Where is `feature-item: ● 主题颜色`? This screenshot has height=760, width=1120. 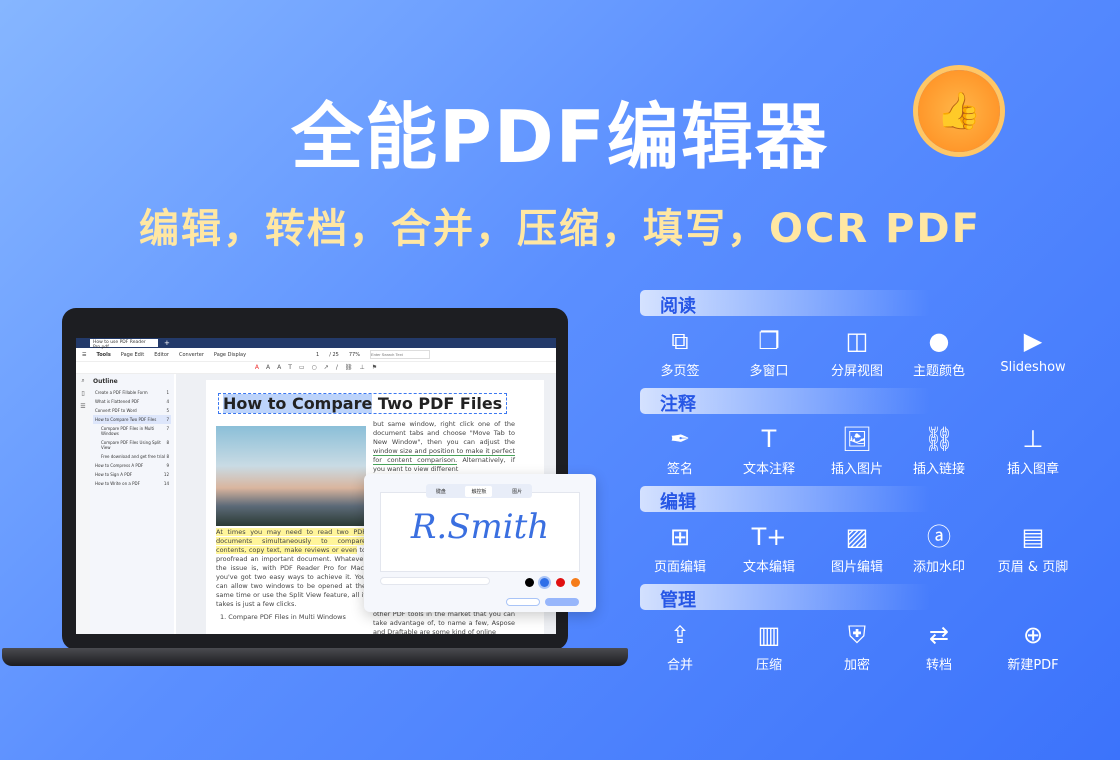
feature-item: ● 主题颜色 is located at coordinates (939, 352).